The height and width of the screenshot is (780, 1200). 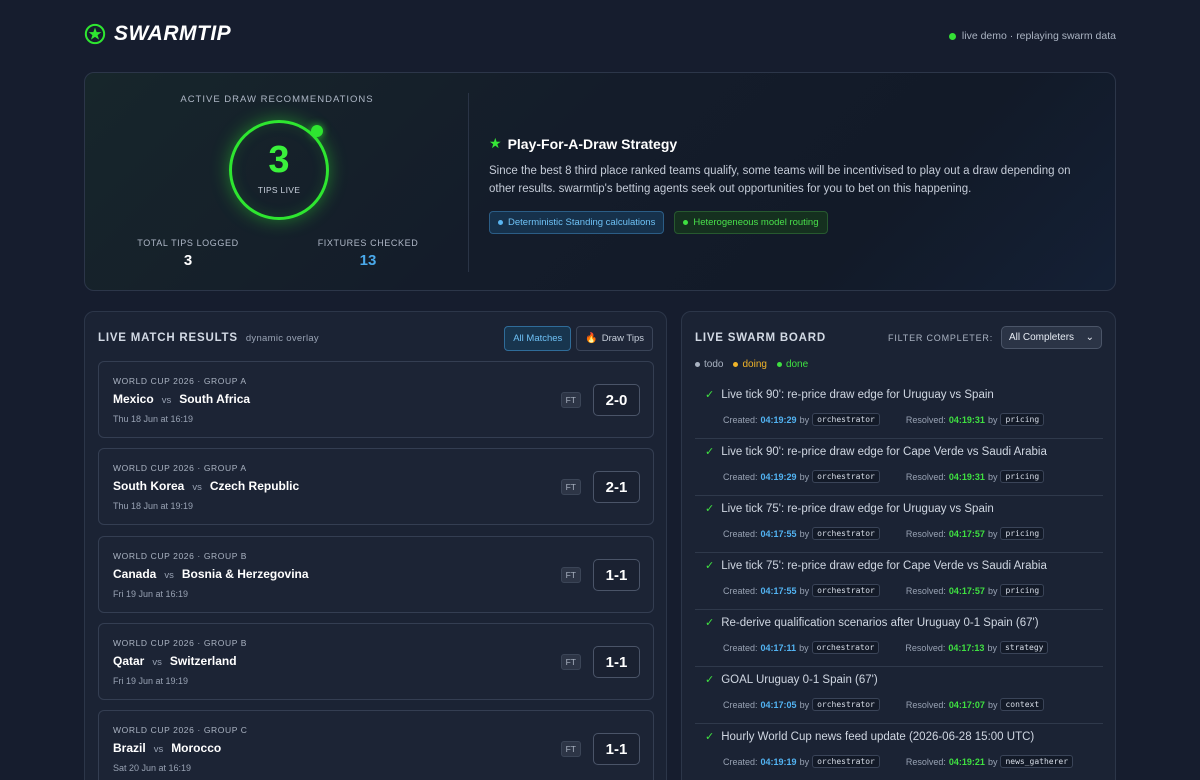 I want to click on resolved-group: Resolved: 04:19:31 by pricing, so click(x=975, y=419).